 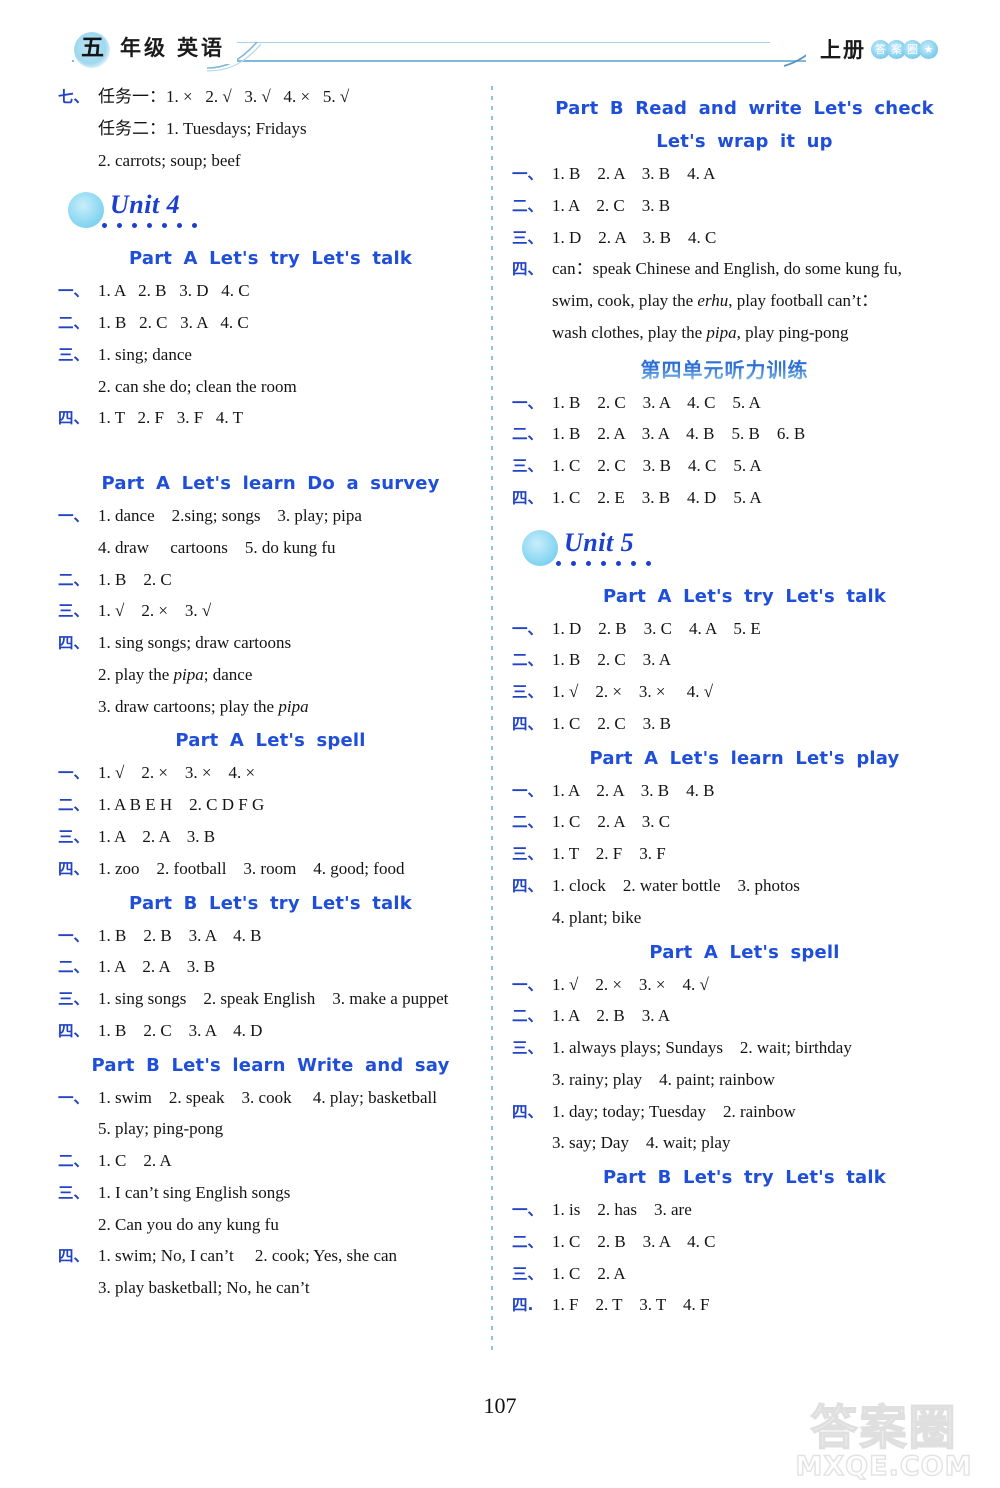 I want to click on answer-row: 一、 1. D 2. B 3. C 4. A 5. E, so click(x=744, y=629).